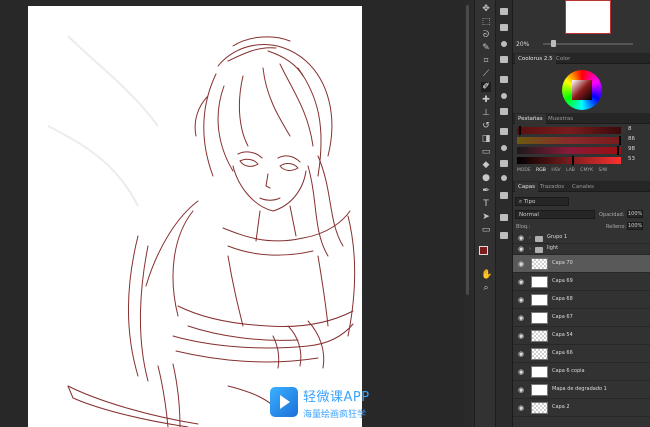 This screenshot has width=650, height=427. I want to click on layer-row: ◉ Capa 69, so click(581, 282).